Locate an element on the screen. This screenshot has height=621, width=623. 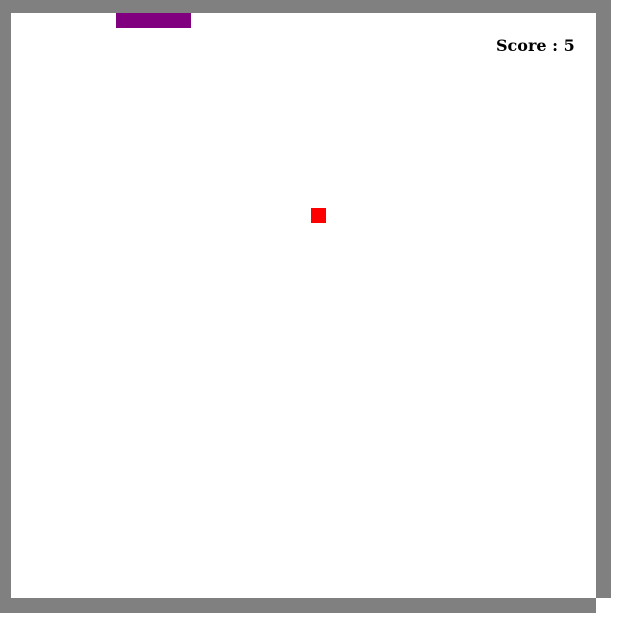
score-value: 5 is located at coordinates (569, 45).